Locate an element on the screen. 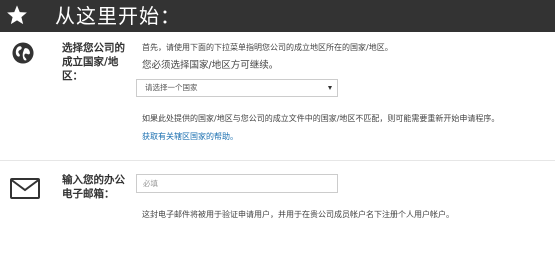 Image resolution: width=555 pixels, height=259 pixels. globe-icon is located at coordinates (23, 53).